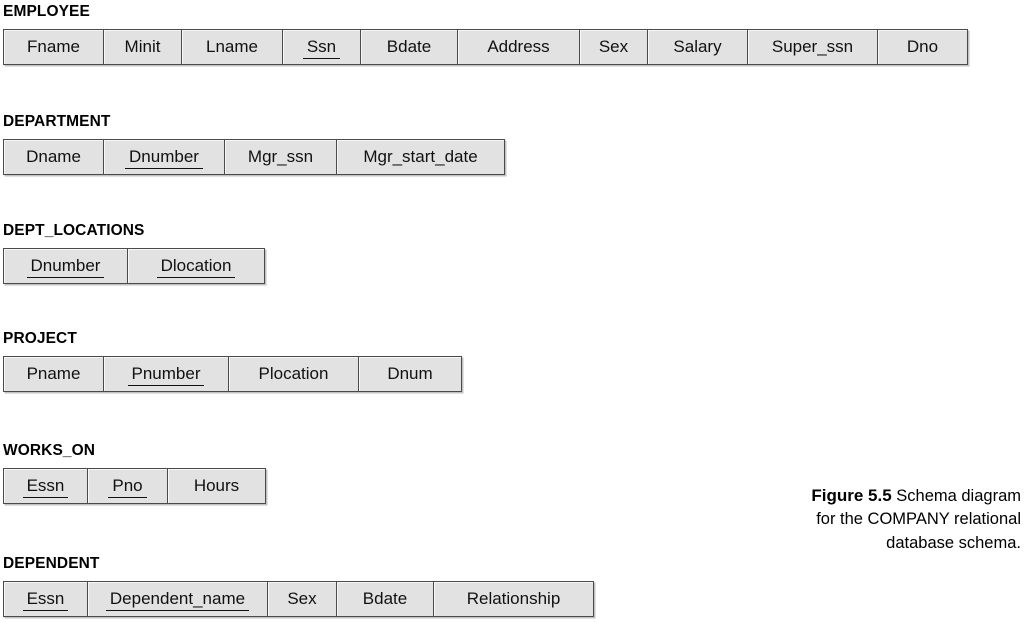  I want to click on attribute-cell: Fname, so click(54, 46).